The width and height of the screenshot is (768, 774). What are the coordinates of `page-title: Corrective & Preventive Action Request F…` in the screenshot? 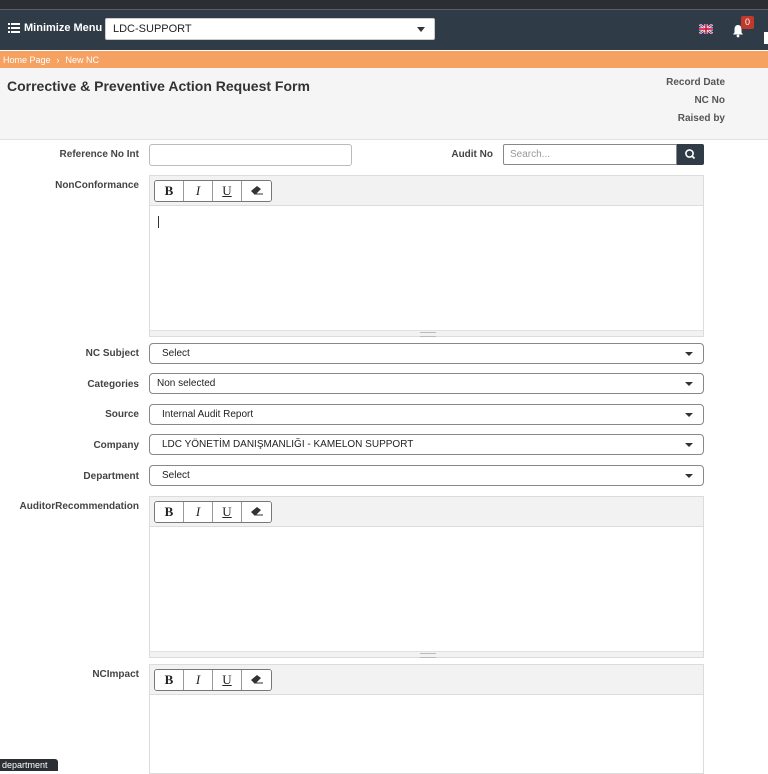 It's located at (158, 86).